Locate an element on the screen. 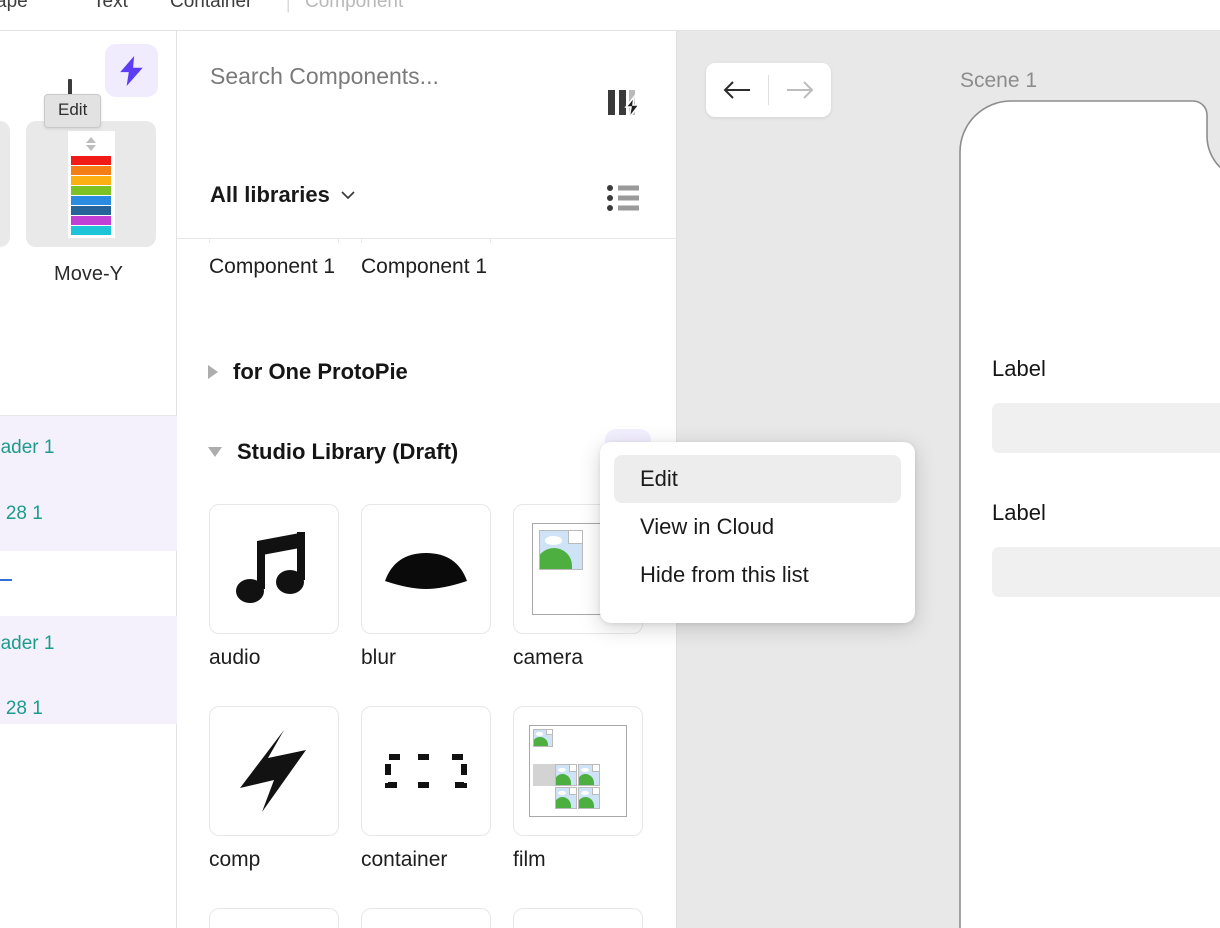 This screenshot has height=928, width=1220. component-tile-image-doc-icon is located at coordinates (274, 918).